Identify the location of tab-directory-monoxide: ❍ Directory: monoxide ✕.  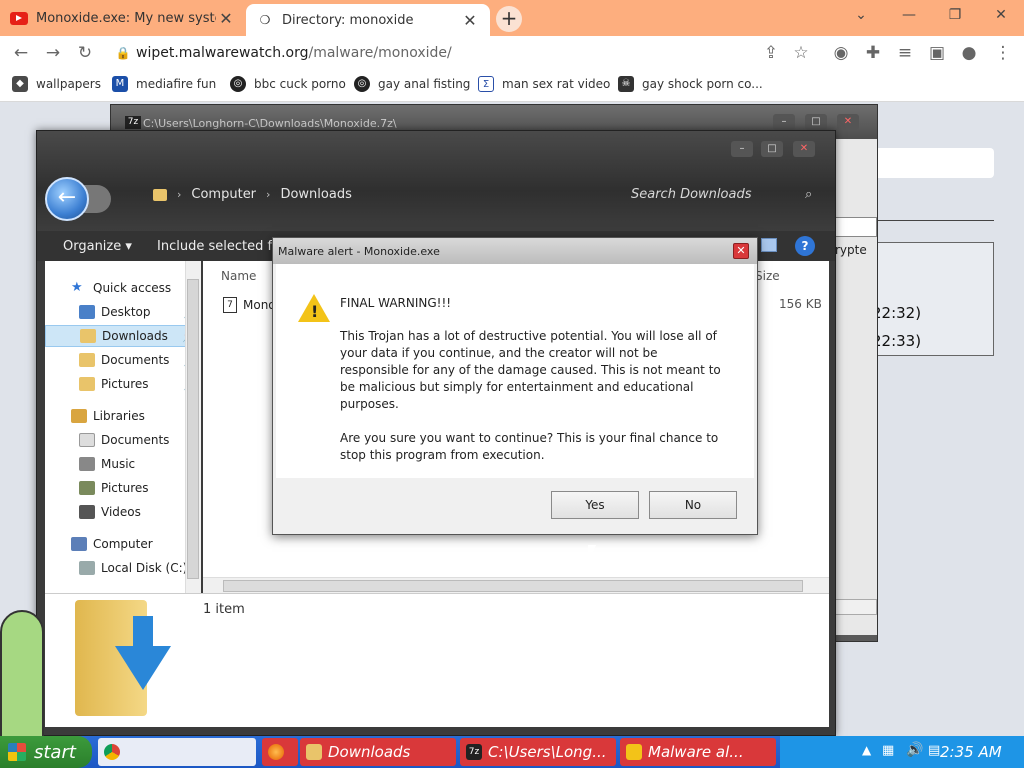
(368, 20).